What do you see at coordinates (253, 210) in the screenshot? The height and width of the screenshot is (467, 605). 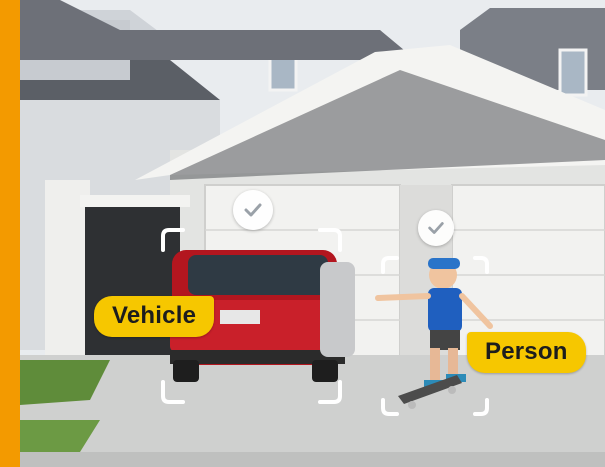 I see `vehicle-check-icon` at bounding box center [253, 210].